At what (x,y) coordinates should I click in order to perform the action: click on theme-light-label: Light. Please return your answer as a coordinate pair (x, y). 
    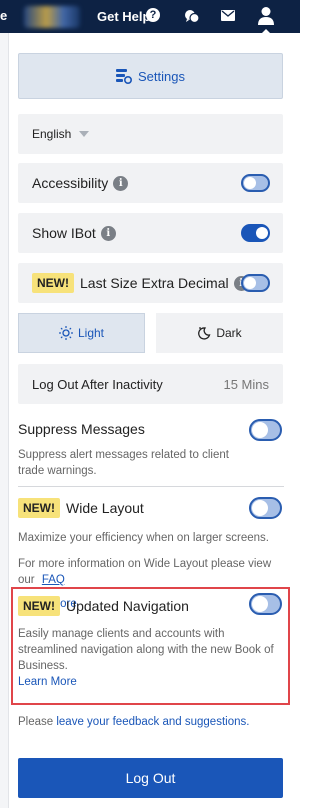
    Looking at the image, I should click on (91, 333).